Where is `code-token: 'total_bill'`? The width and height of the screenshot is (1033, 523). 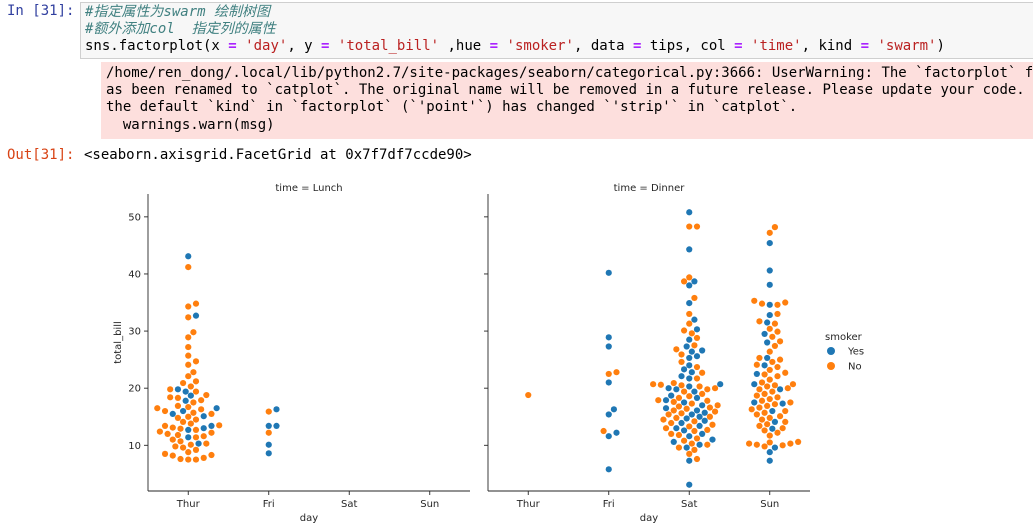
code-token: 'total_bill' is located at coordinates (388, 46).